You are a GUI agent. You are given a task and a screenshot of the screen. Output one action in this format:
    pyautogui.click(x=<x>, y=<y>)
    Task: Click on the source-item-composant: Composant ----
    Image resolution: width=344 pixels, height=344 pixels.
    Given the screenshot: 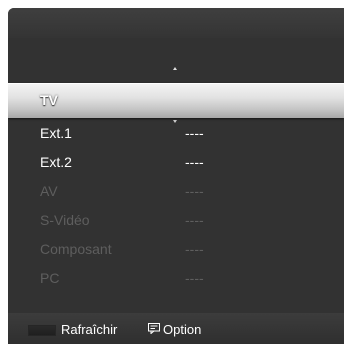 What is the action you would take?
    pyautogui.click(x=176, y=249)
    